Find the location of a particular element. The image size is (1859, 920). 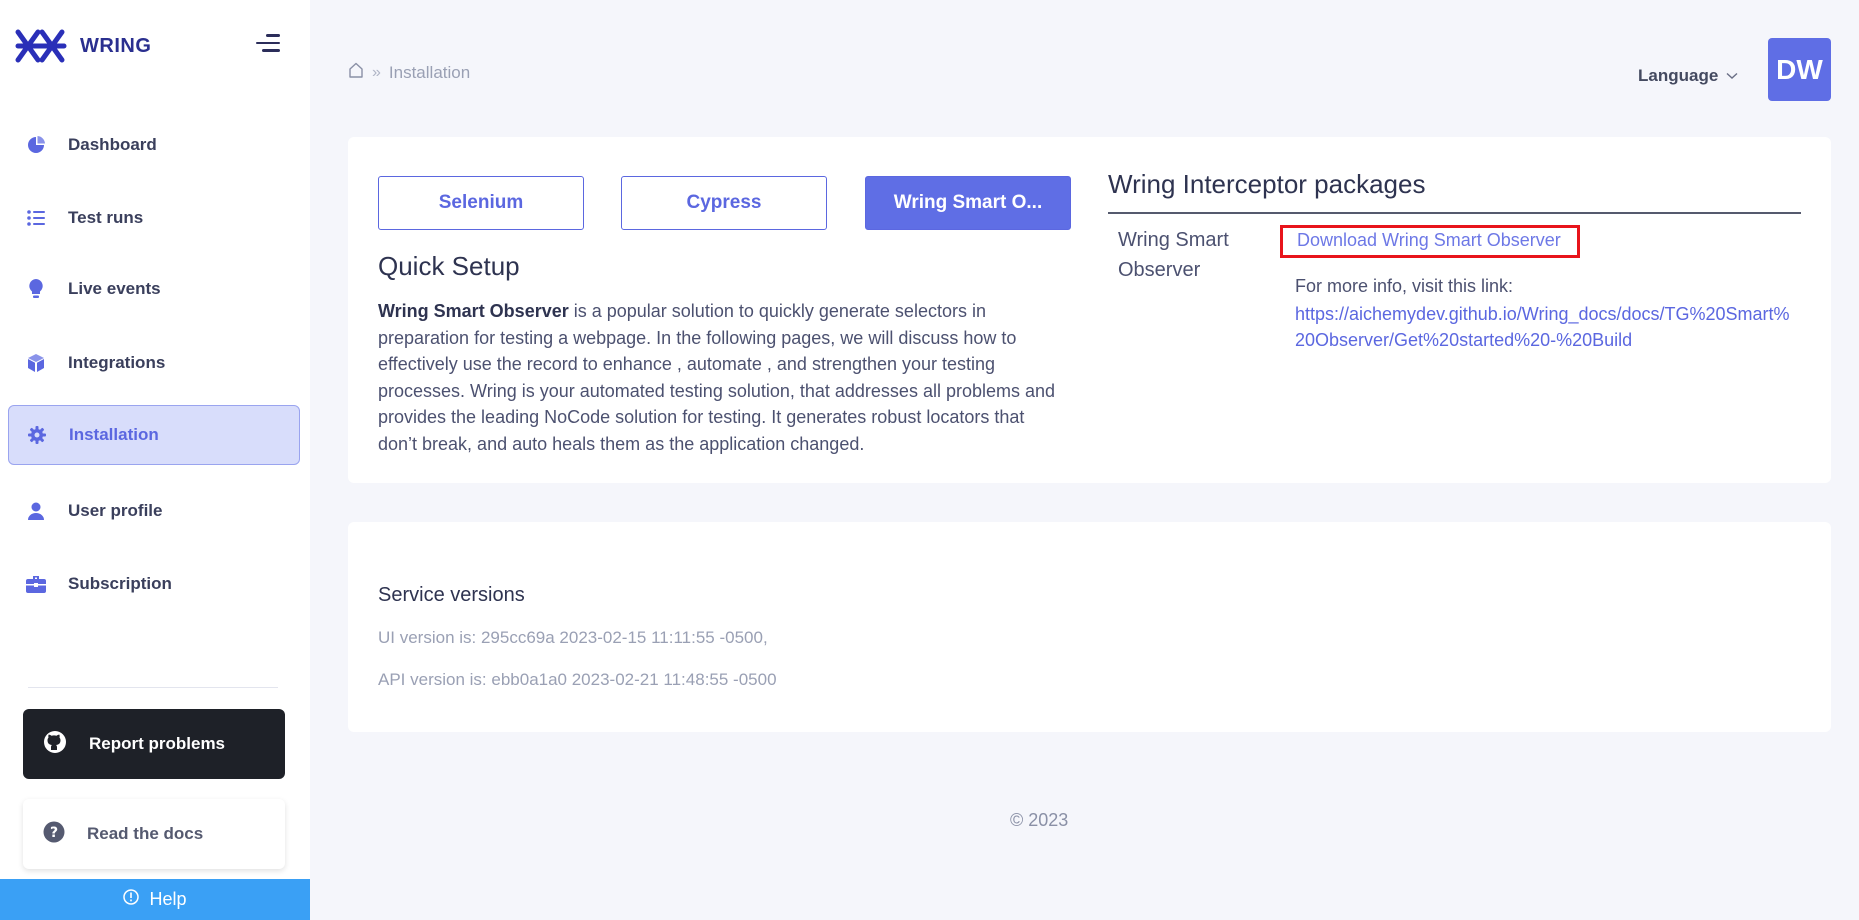

read-docs-label: Read the docs is located at coordinates (145, 833).